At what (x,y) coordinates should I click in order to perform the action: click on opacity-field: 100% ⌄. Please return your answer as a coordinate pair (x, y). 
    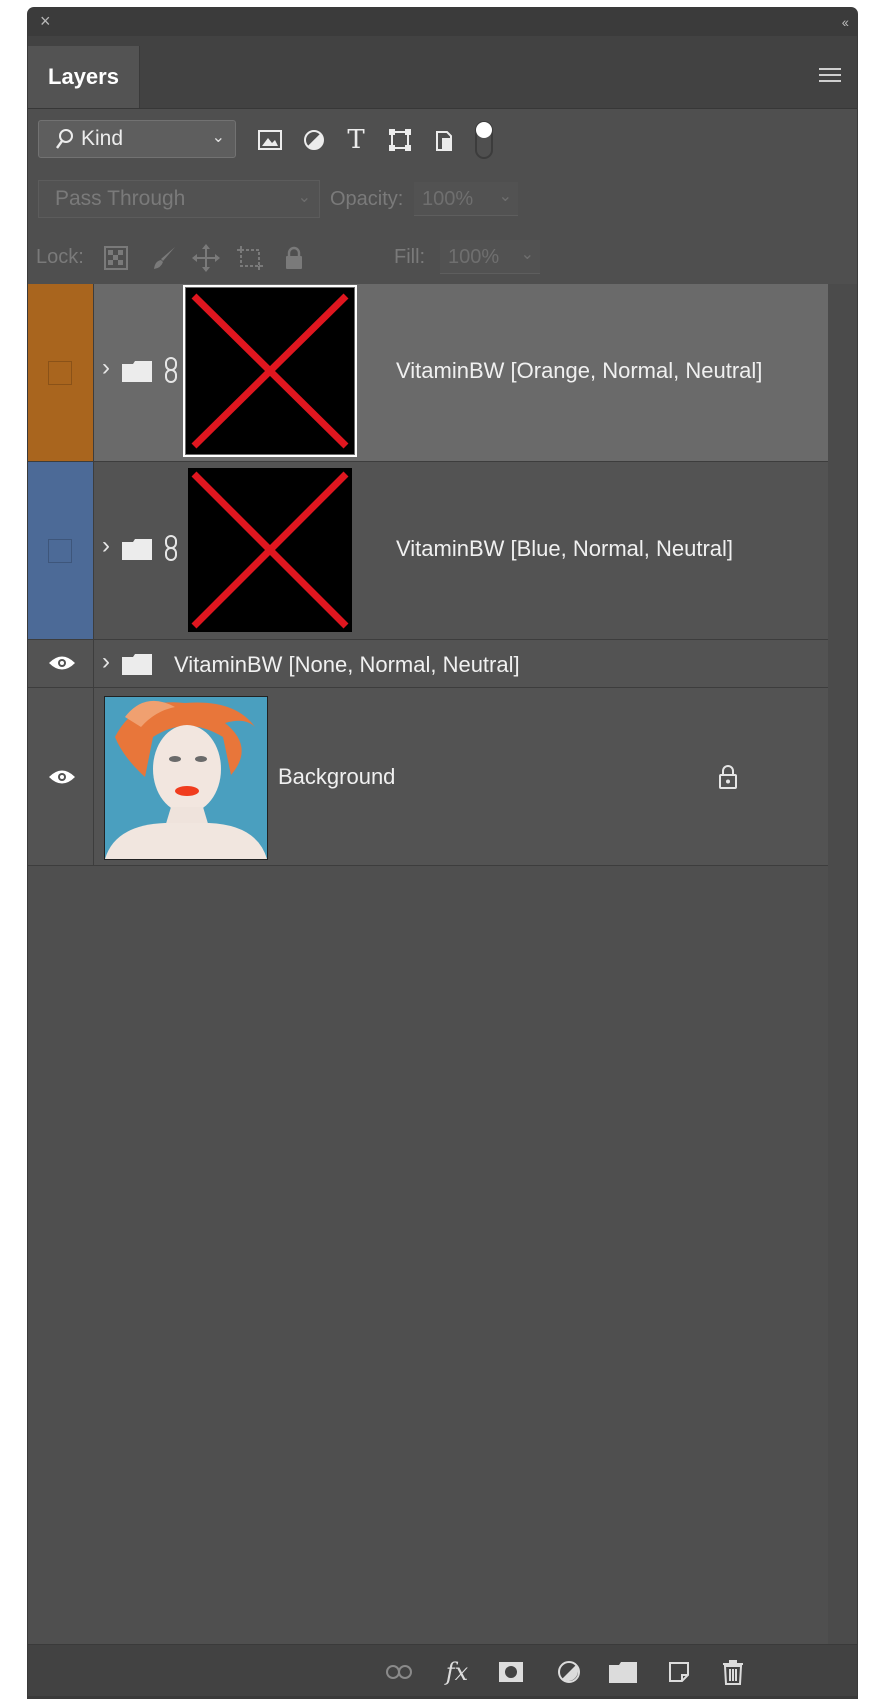
    Looking at the image, I should click on (466, 199).